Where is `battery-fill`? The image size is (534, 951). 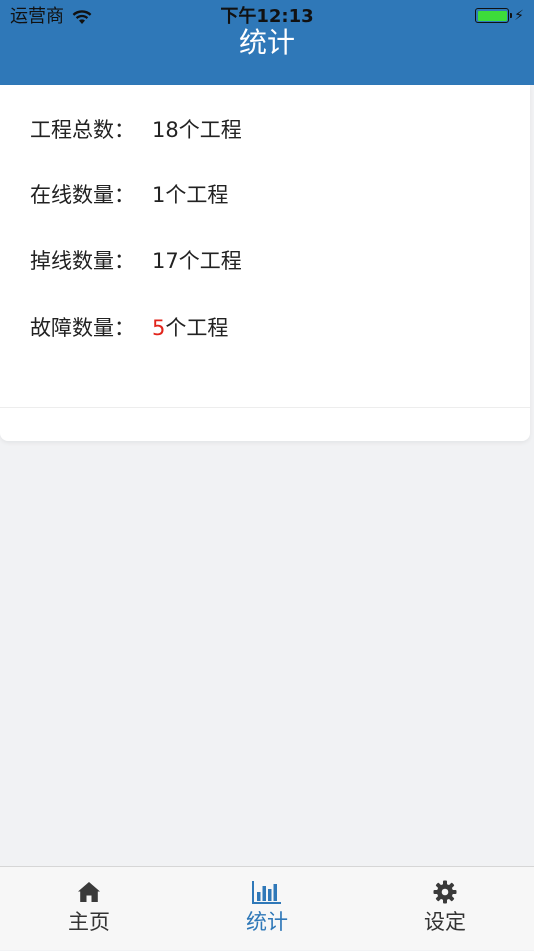
battery-fill is located at coordinates (492, 15).